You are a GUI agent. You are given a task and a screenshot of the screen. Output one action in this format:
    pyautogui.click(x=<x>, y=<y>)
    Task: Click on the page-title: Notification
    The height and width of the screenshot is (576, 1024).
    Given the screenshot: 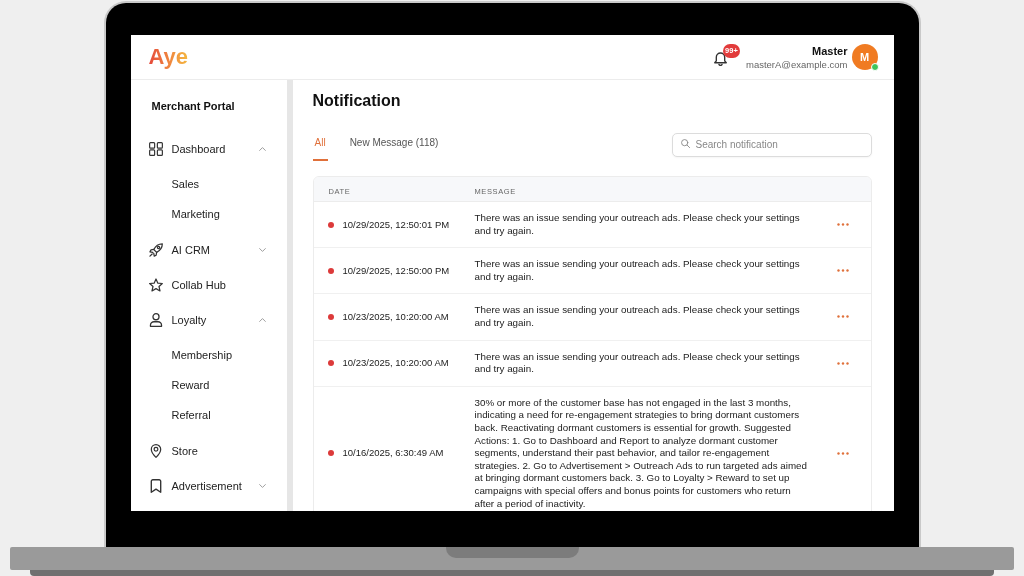 What is the action you would take?
    pyautogui.click(x=357, y=101)
    